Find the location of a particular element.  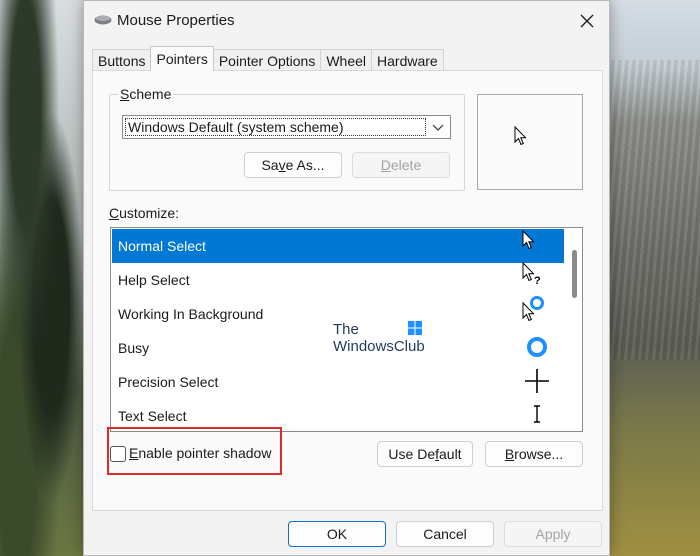

use-default-button: Use Default is located at coordinates (425, 454).